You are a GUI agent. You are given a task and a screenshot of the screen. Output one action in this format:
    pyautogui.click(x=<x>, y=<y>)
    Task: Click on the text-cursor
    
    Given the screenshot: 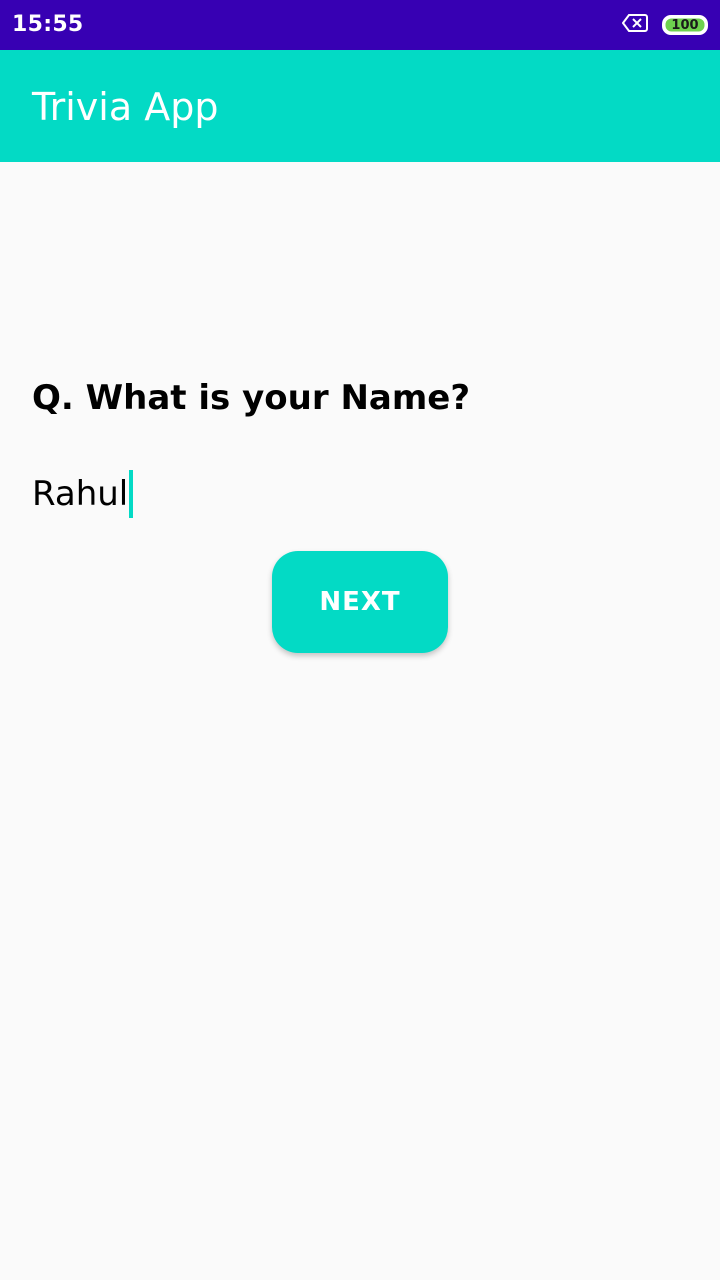 What is the action you would take?
    pyautogui.click(x=131, y=494)
    